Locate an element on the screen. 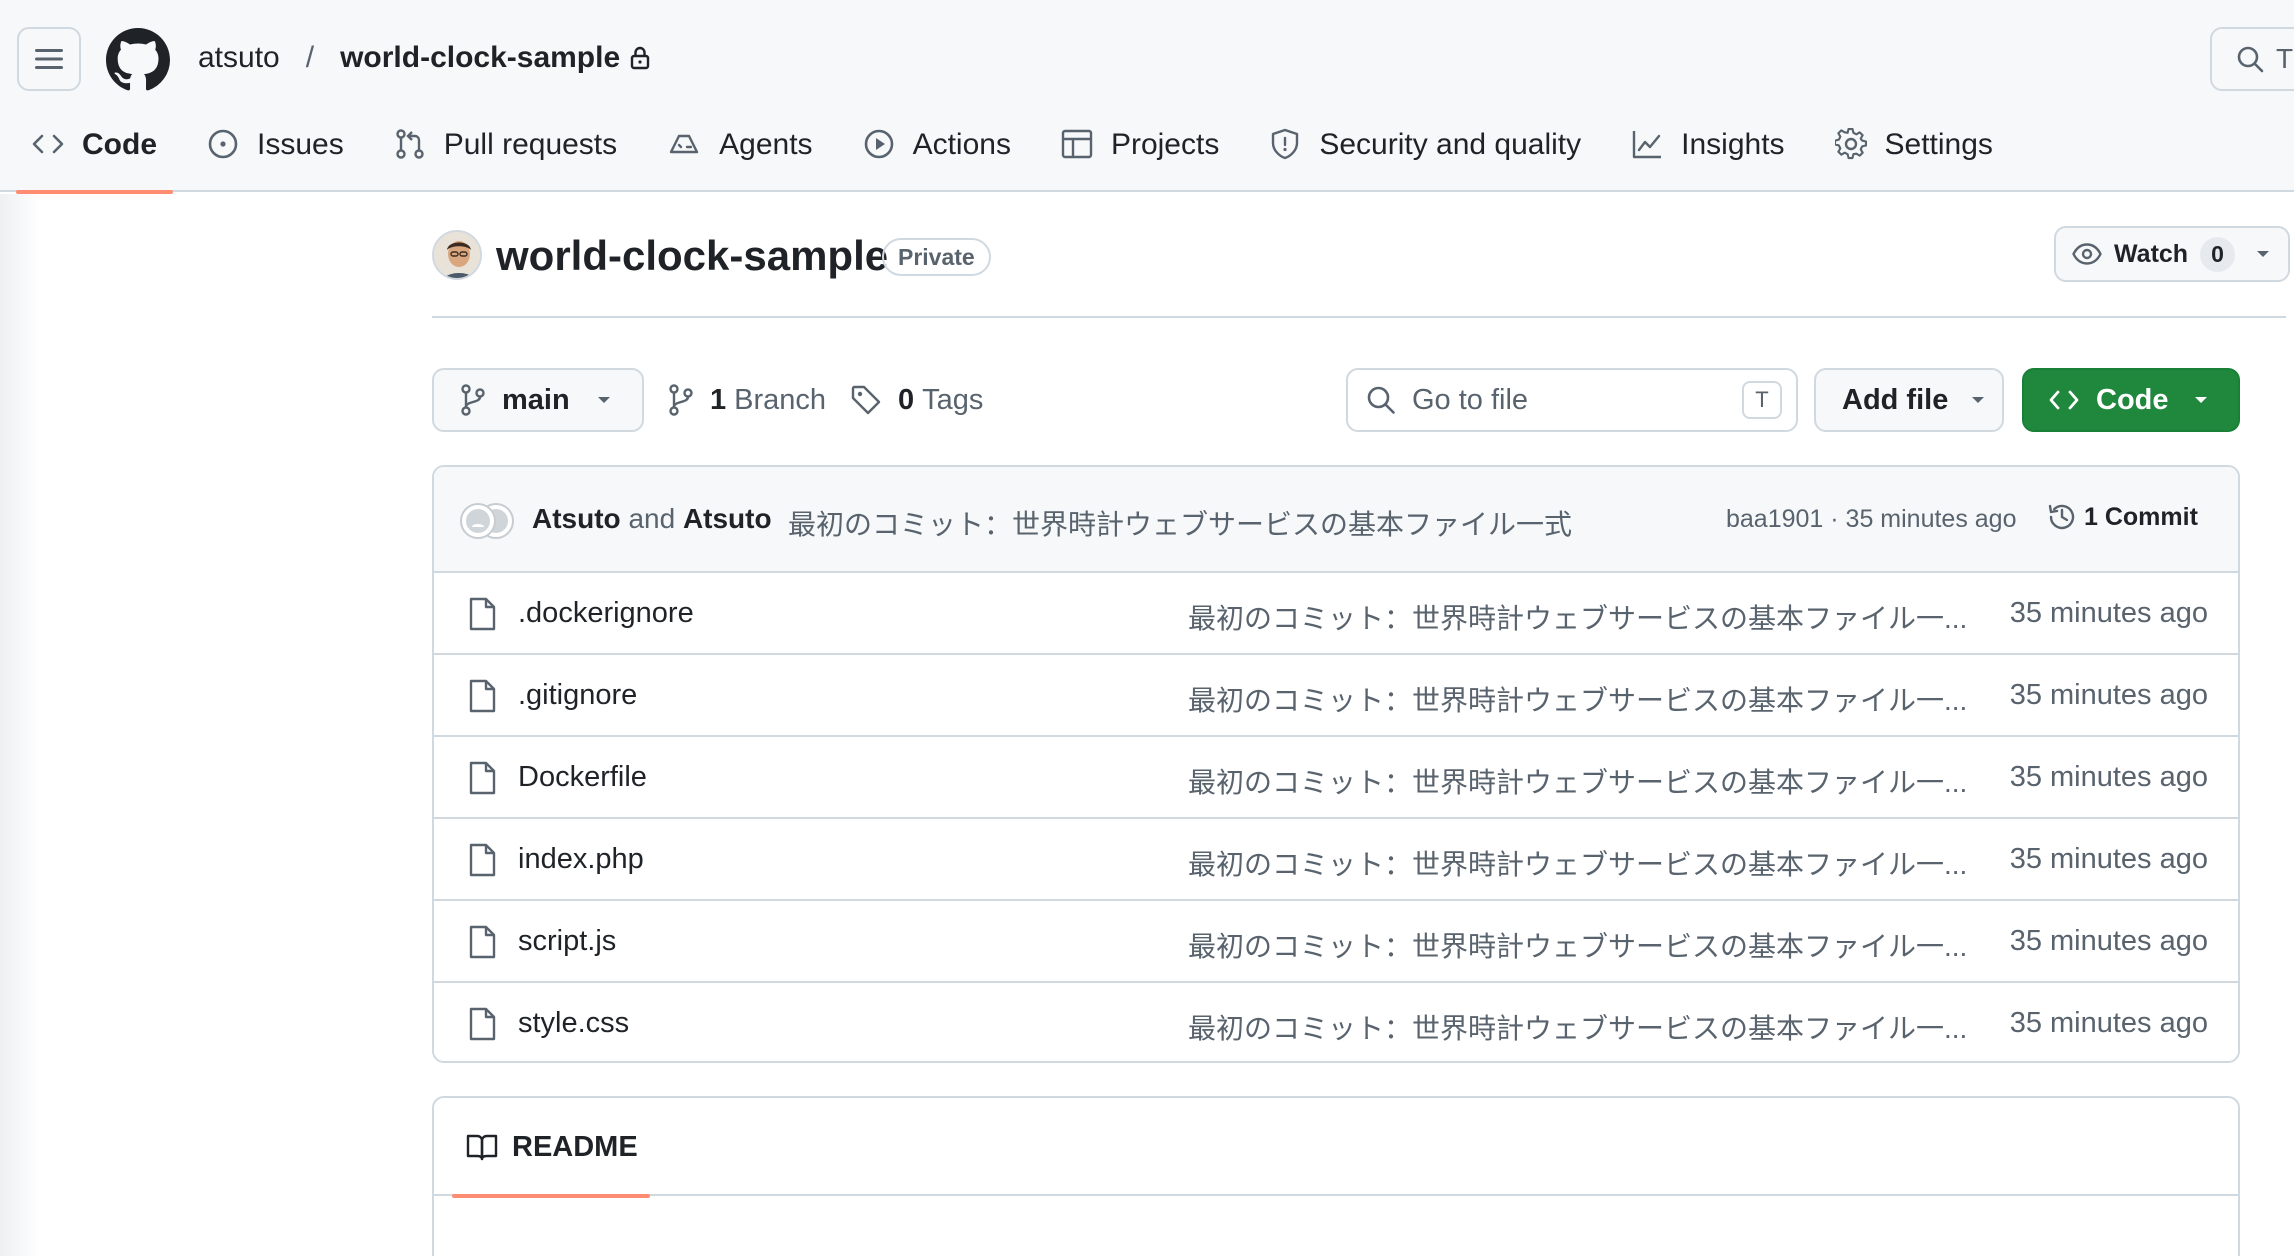  tab-agents-label: Agents is located at coordinates (766, 144).